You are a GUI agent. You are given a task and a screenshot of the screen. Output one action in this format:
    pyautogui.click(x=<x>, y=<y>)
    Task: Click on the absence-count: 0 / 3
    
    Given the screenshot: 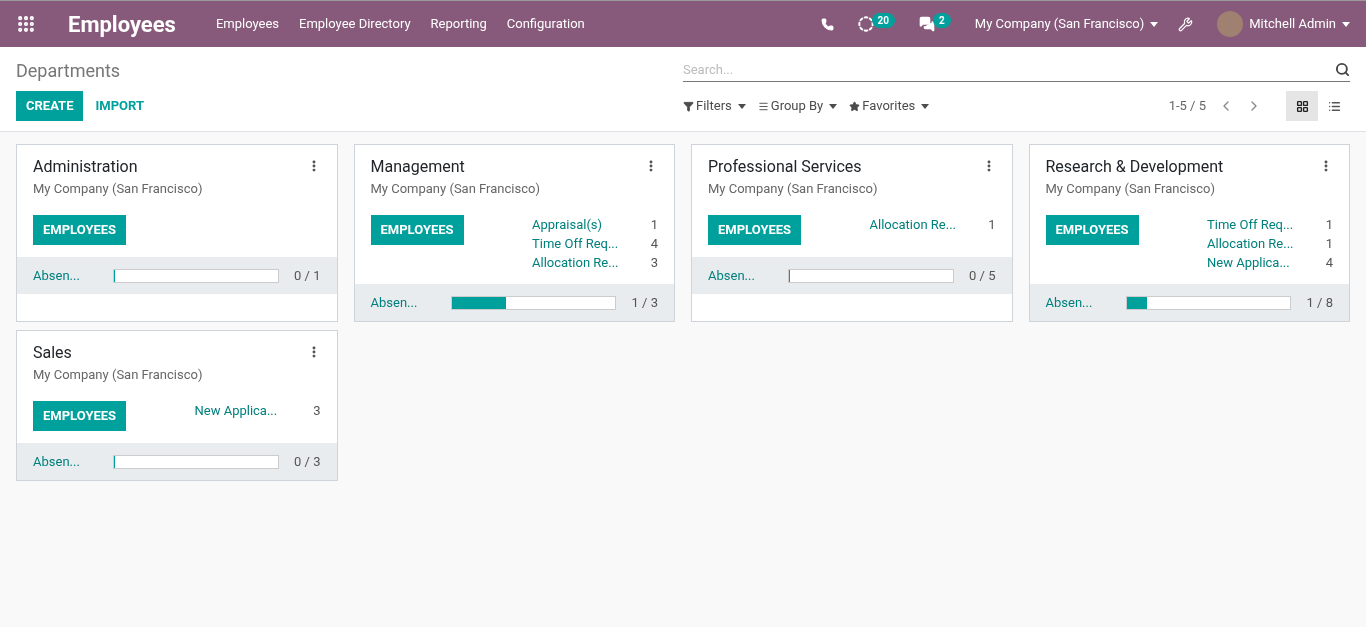 What is the action you would take?
    pyautogui.click(x=307, y=461)
    